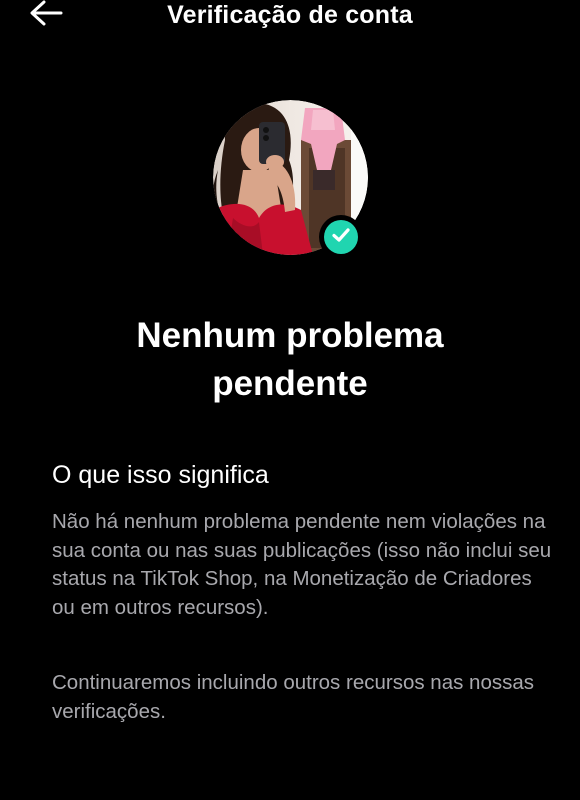 The width and height of the screenshot is (580, 800). What do you see at coordinates (290, 359) in the screenshot?
I see `status-title: Nenhum problema pendente` at bounding box center [290, 359].